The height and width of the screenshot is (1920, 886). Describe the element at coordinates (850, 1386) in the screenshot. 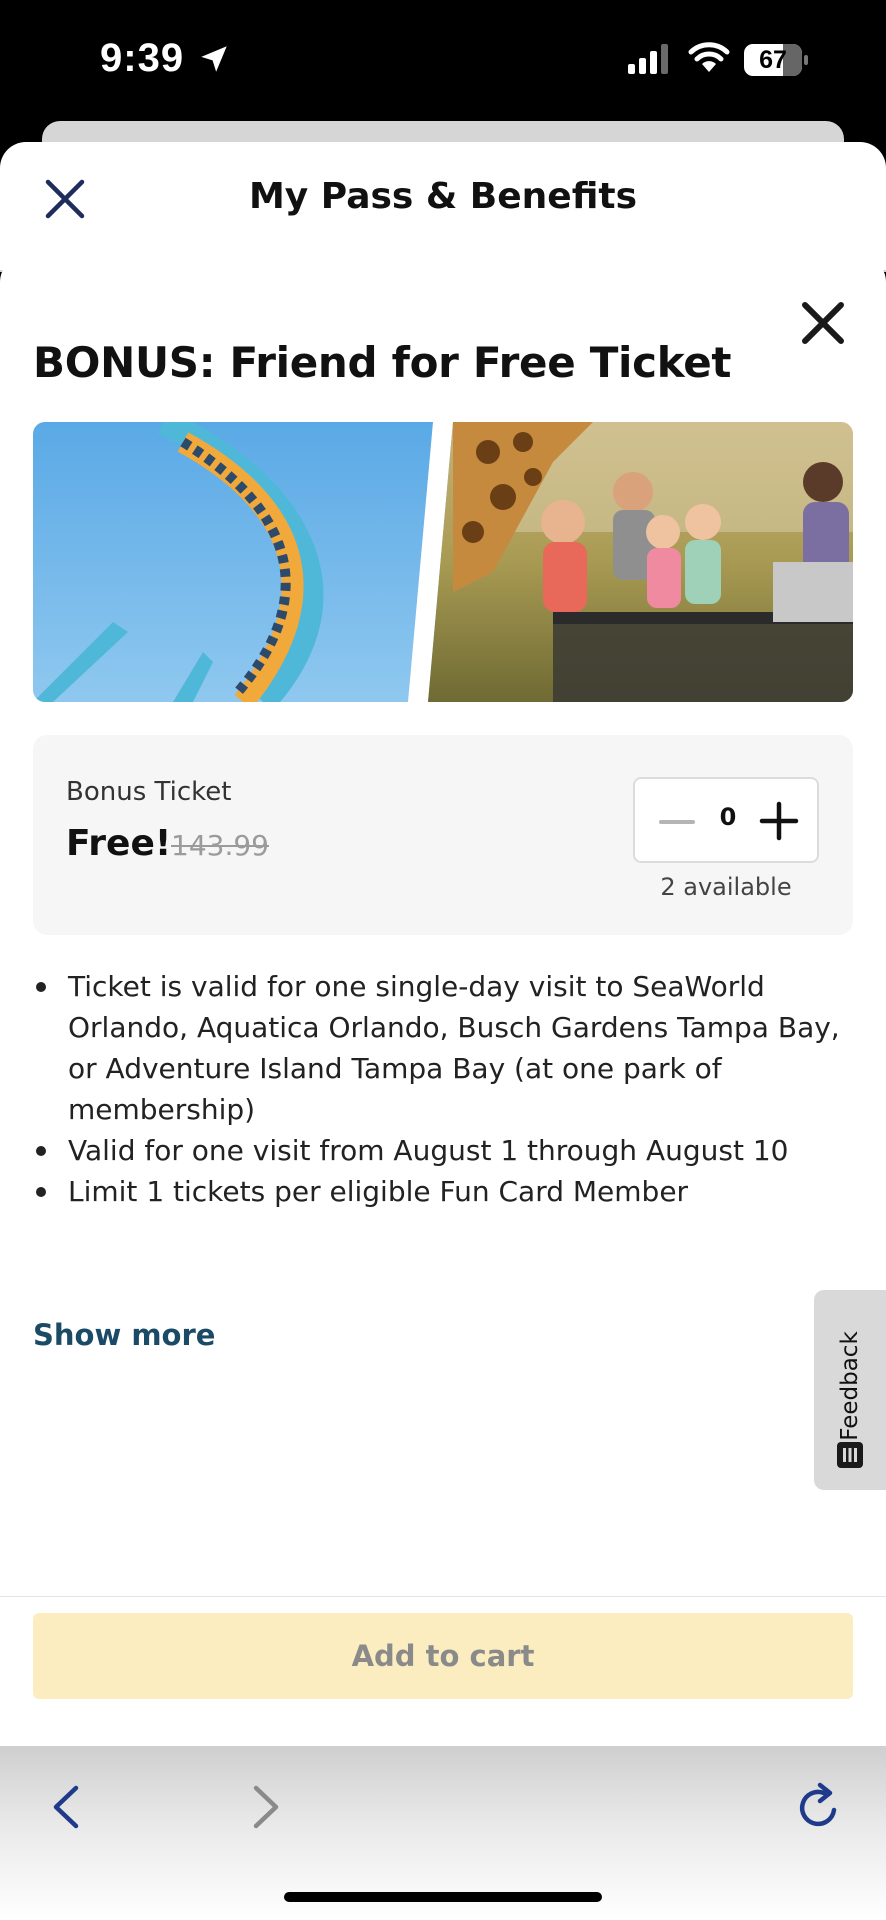

I see `feedback-label: Feedback` at that location.